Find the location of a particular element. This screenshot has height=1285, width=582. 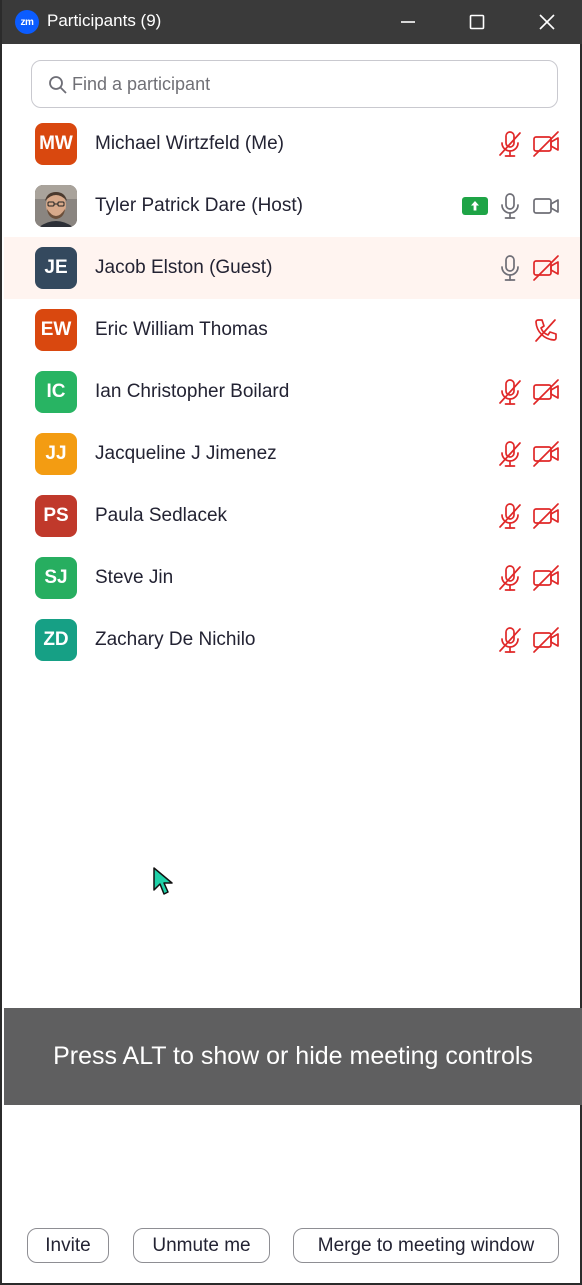

participant-name: Michael Wirtzfeld (Me) is located at coordinates (189, 143).